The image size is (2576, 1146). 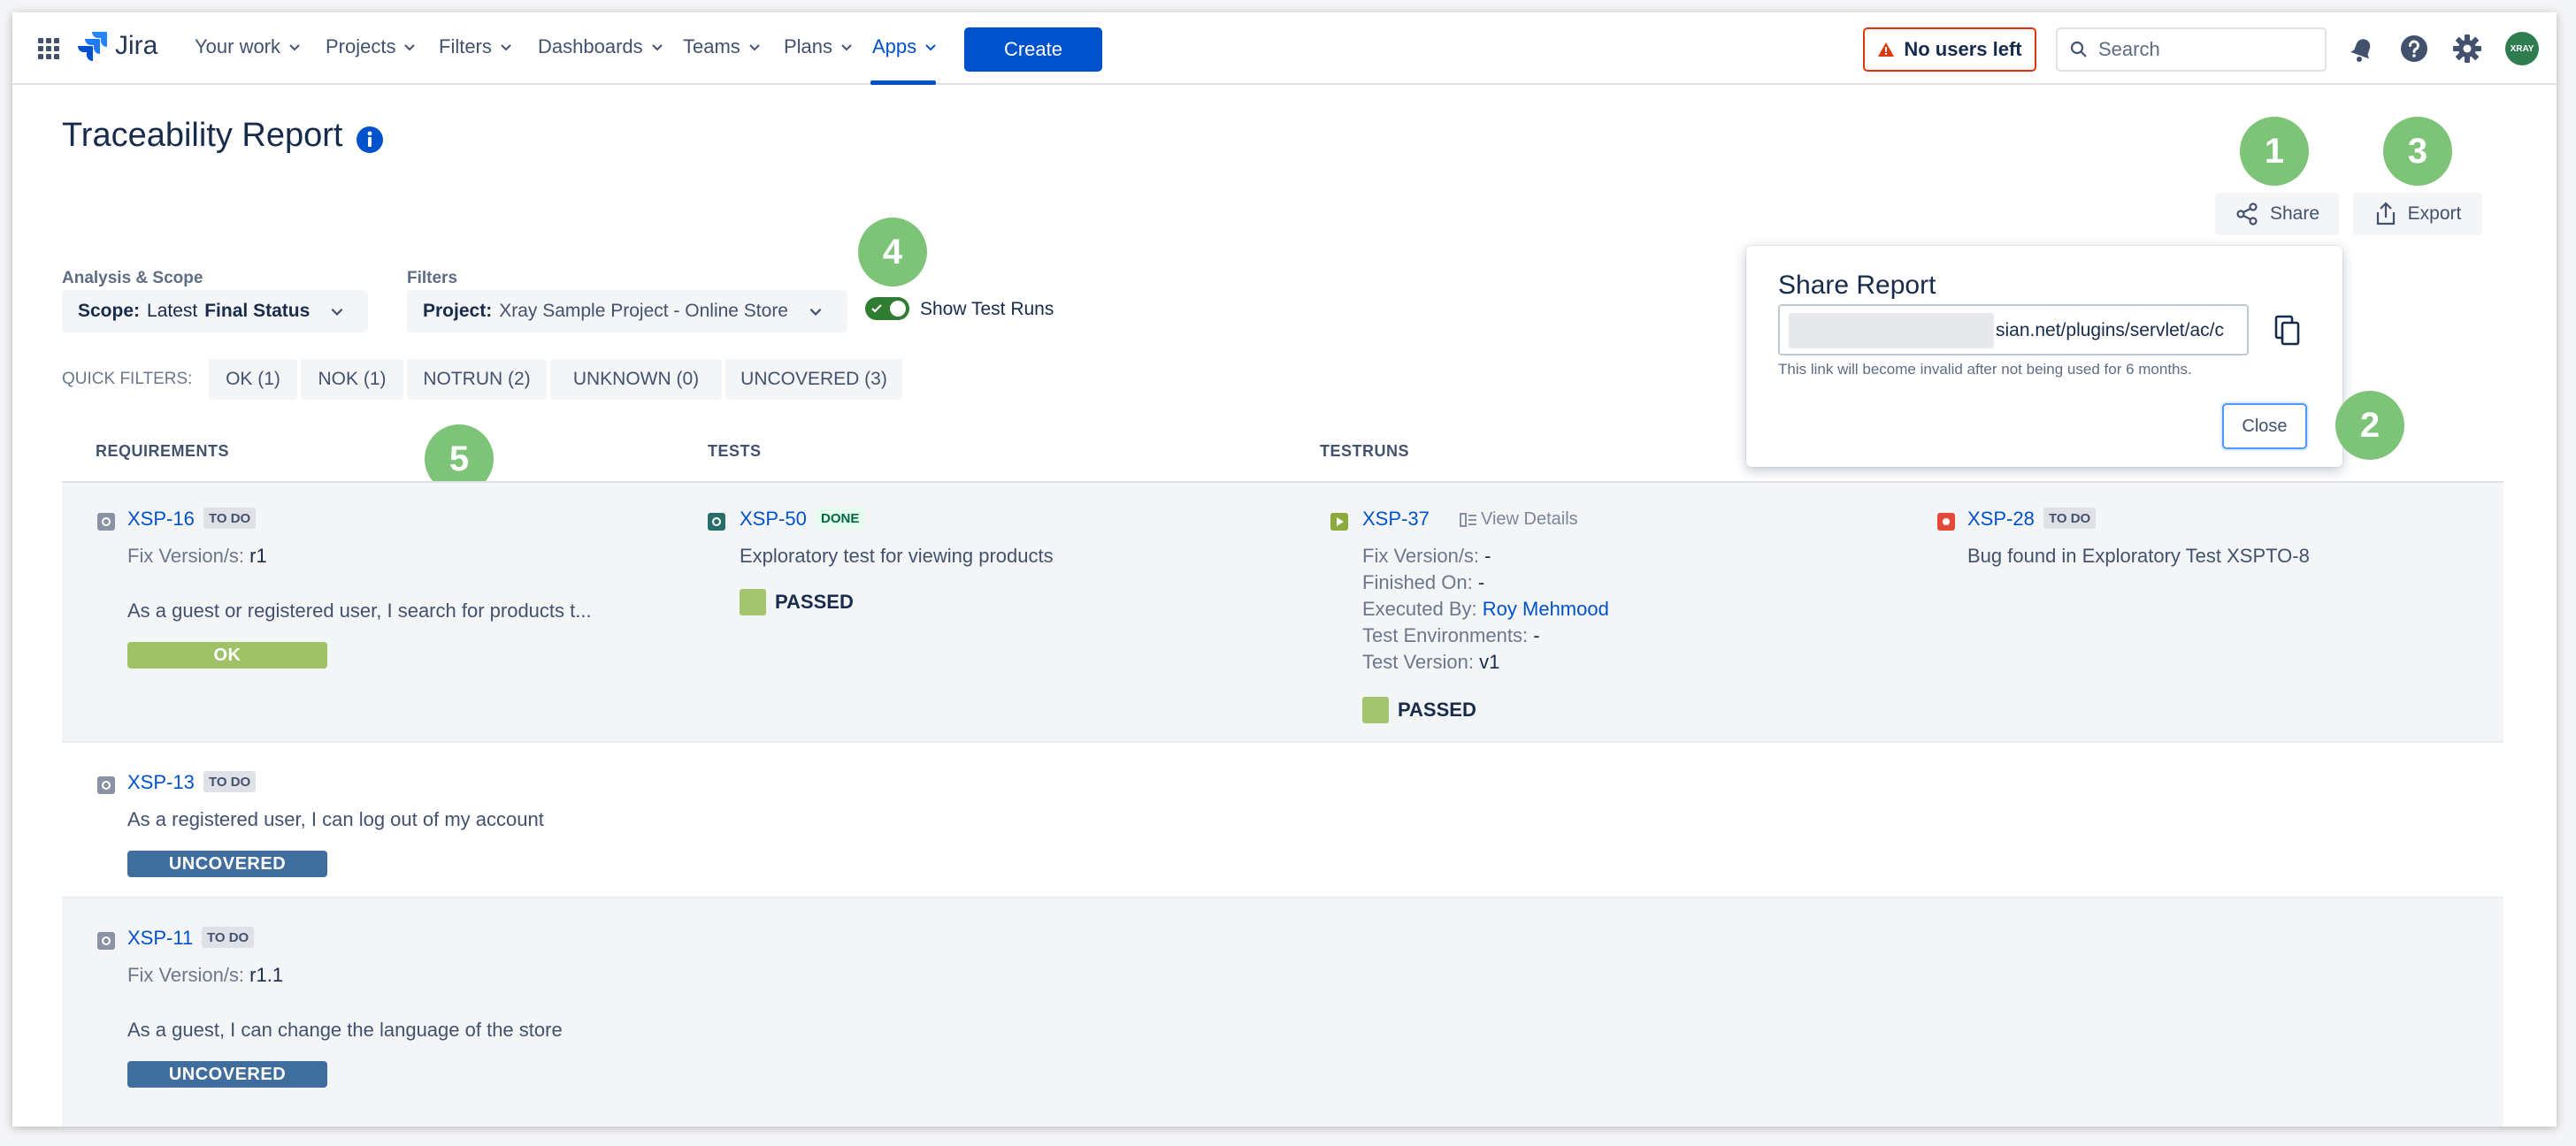 What do you see at coordinates (2078, 49) in the screenshot?
I see `search-icon` at bounding box center [2078, 49].